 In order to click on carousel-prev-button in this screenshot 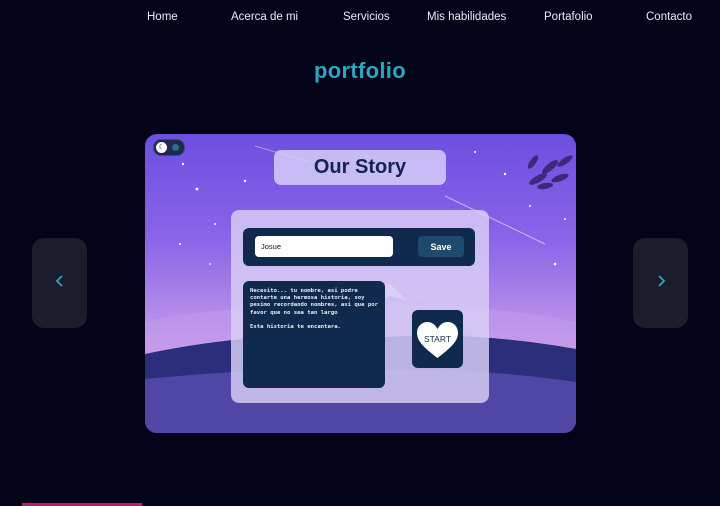, I will do `click(59, 283)`.